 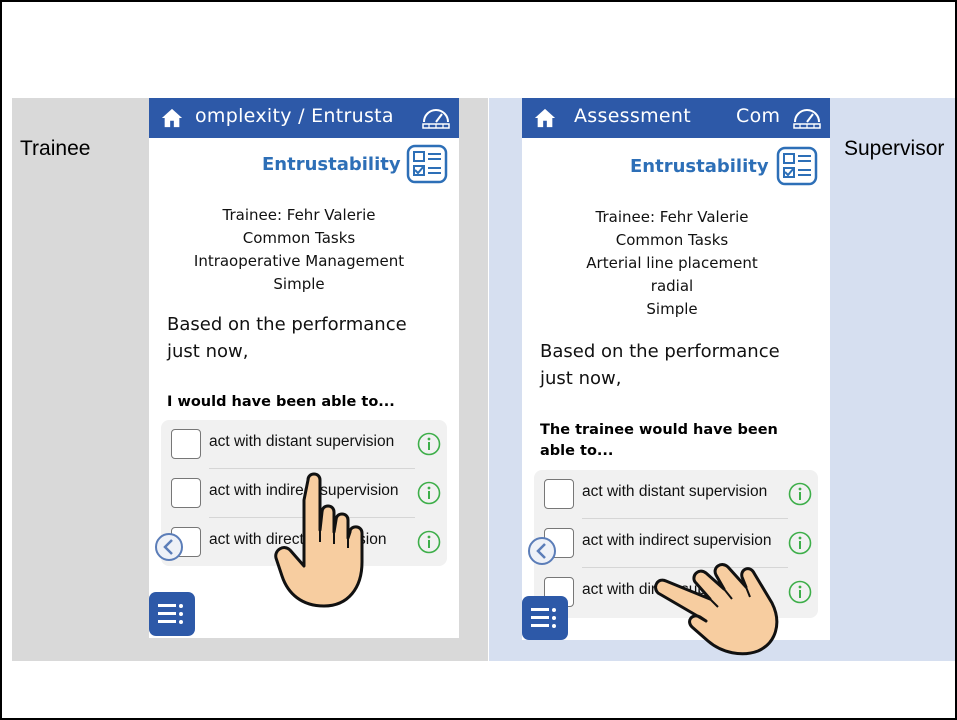 I want to click on nav-bar: Assessment Com, so click(x=676, y=118).